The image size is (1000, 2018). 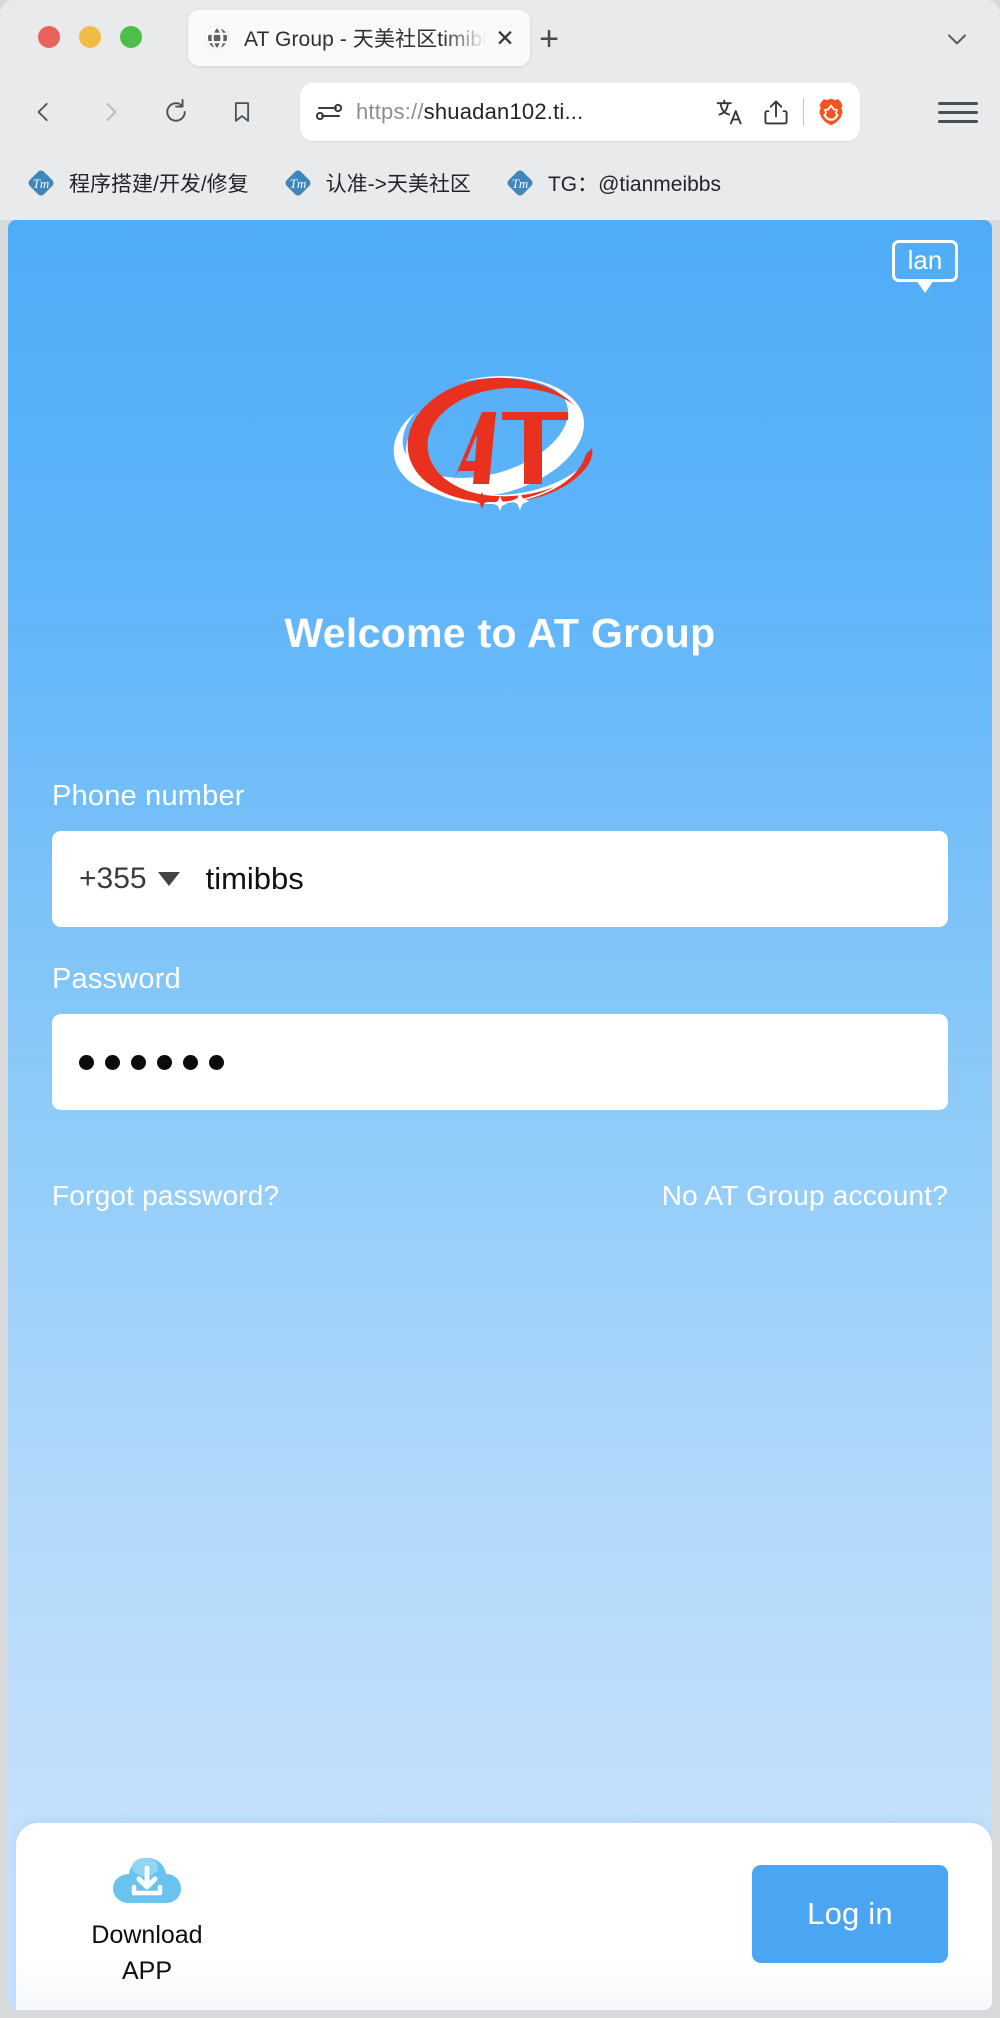 I want to click on url-scheme: https://, so click(x=390, y=111).